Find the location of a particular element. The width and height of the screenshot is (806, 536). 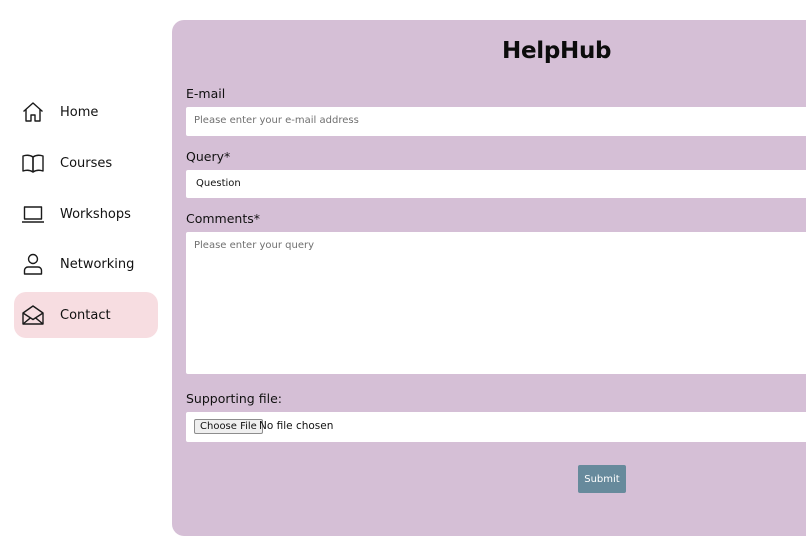

choose-file-button: Choose File is located at coordinates (228, 426).